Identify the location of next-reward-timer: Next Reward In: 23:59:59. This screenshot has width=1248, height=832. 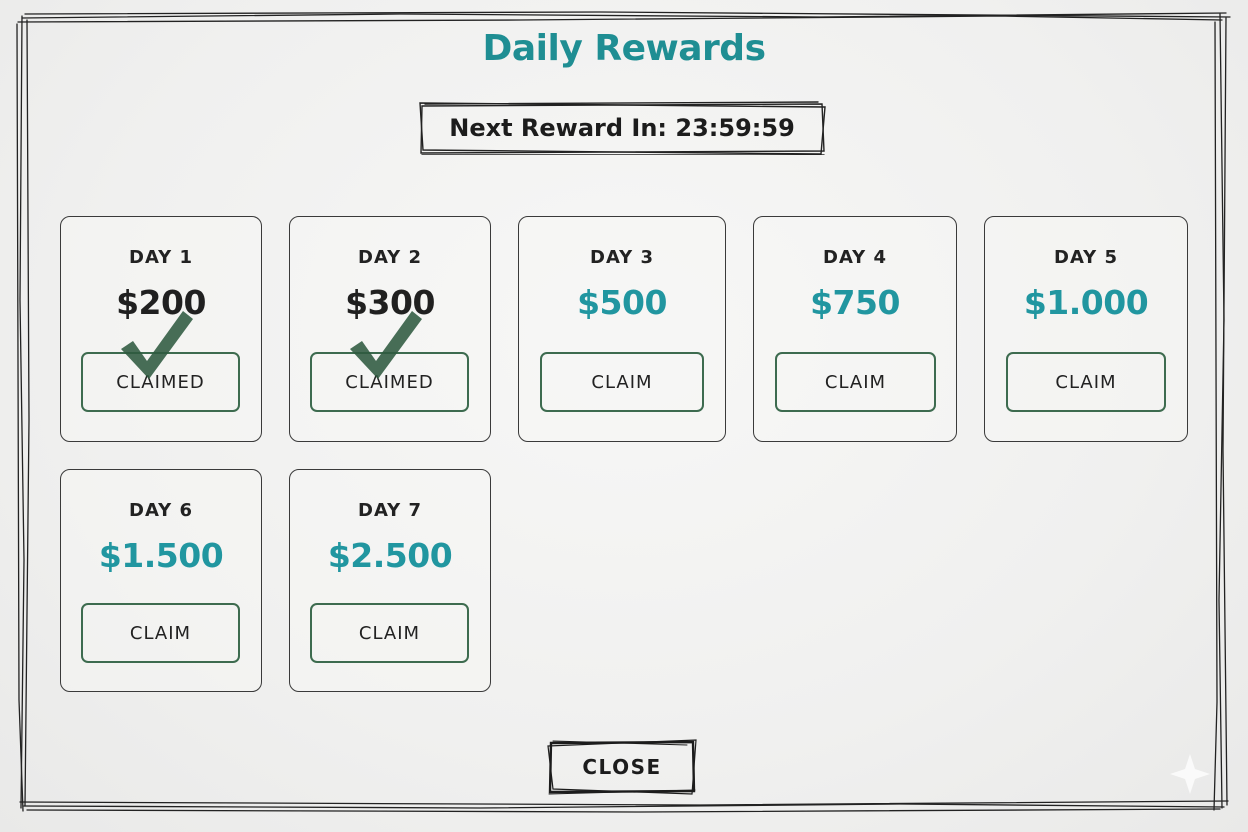
(622, 128).